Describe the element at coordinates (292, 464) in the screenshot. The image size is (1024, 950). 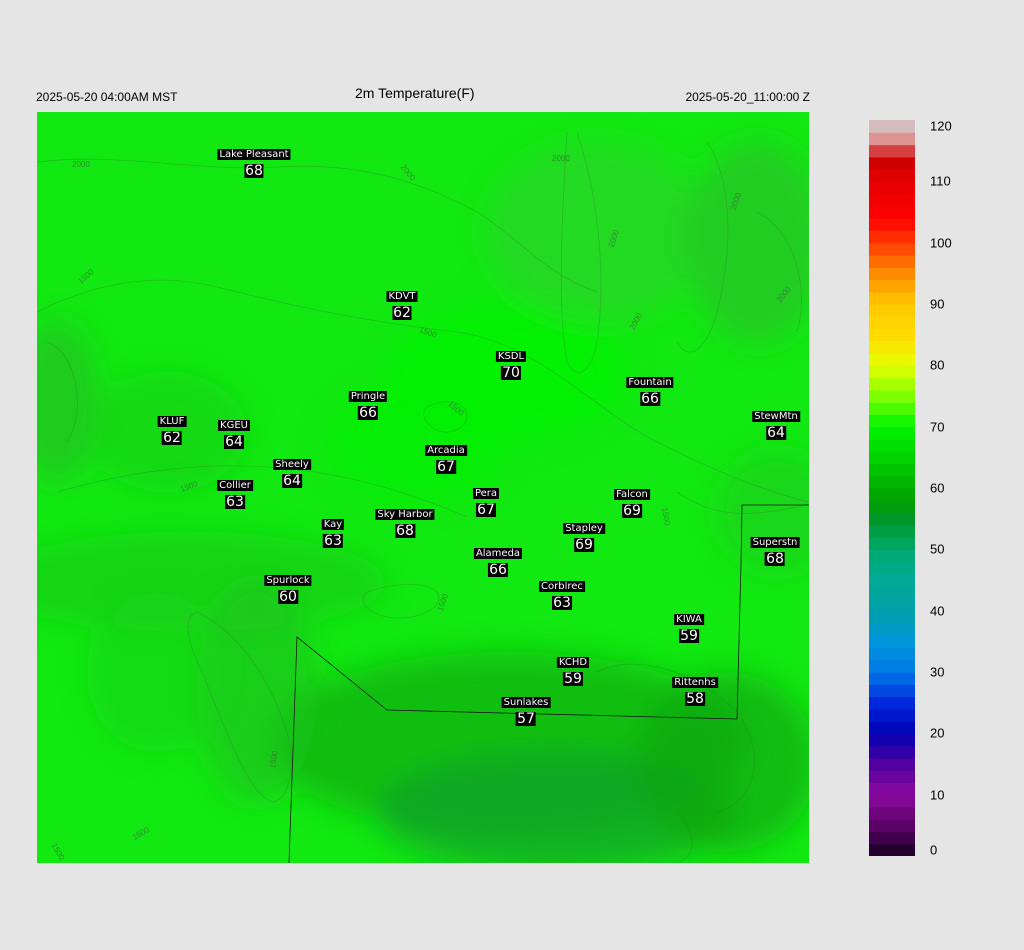
I see `station-name: Sheely` at that location.